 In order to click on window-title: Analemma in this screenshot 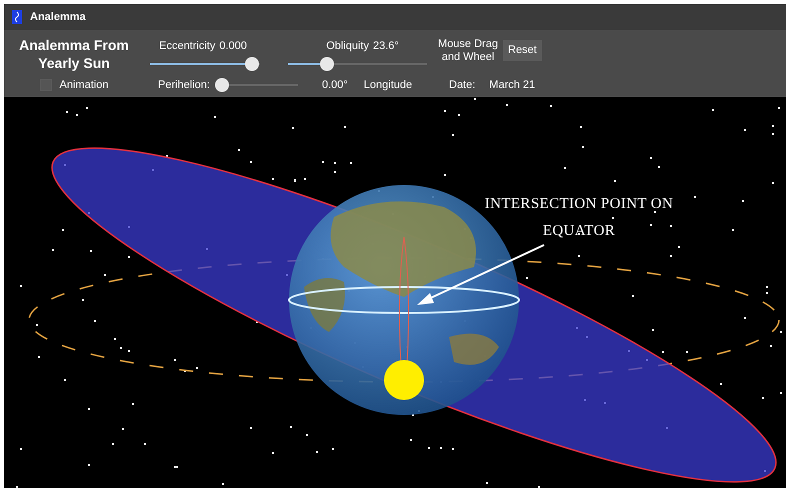, I will do `click(58, 17)`.